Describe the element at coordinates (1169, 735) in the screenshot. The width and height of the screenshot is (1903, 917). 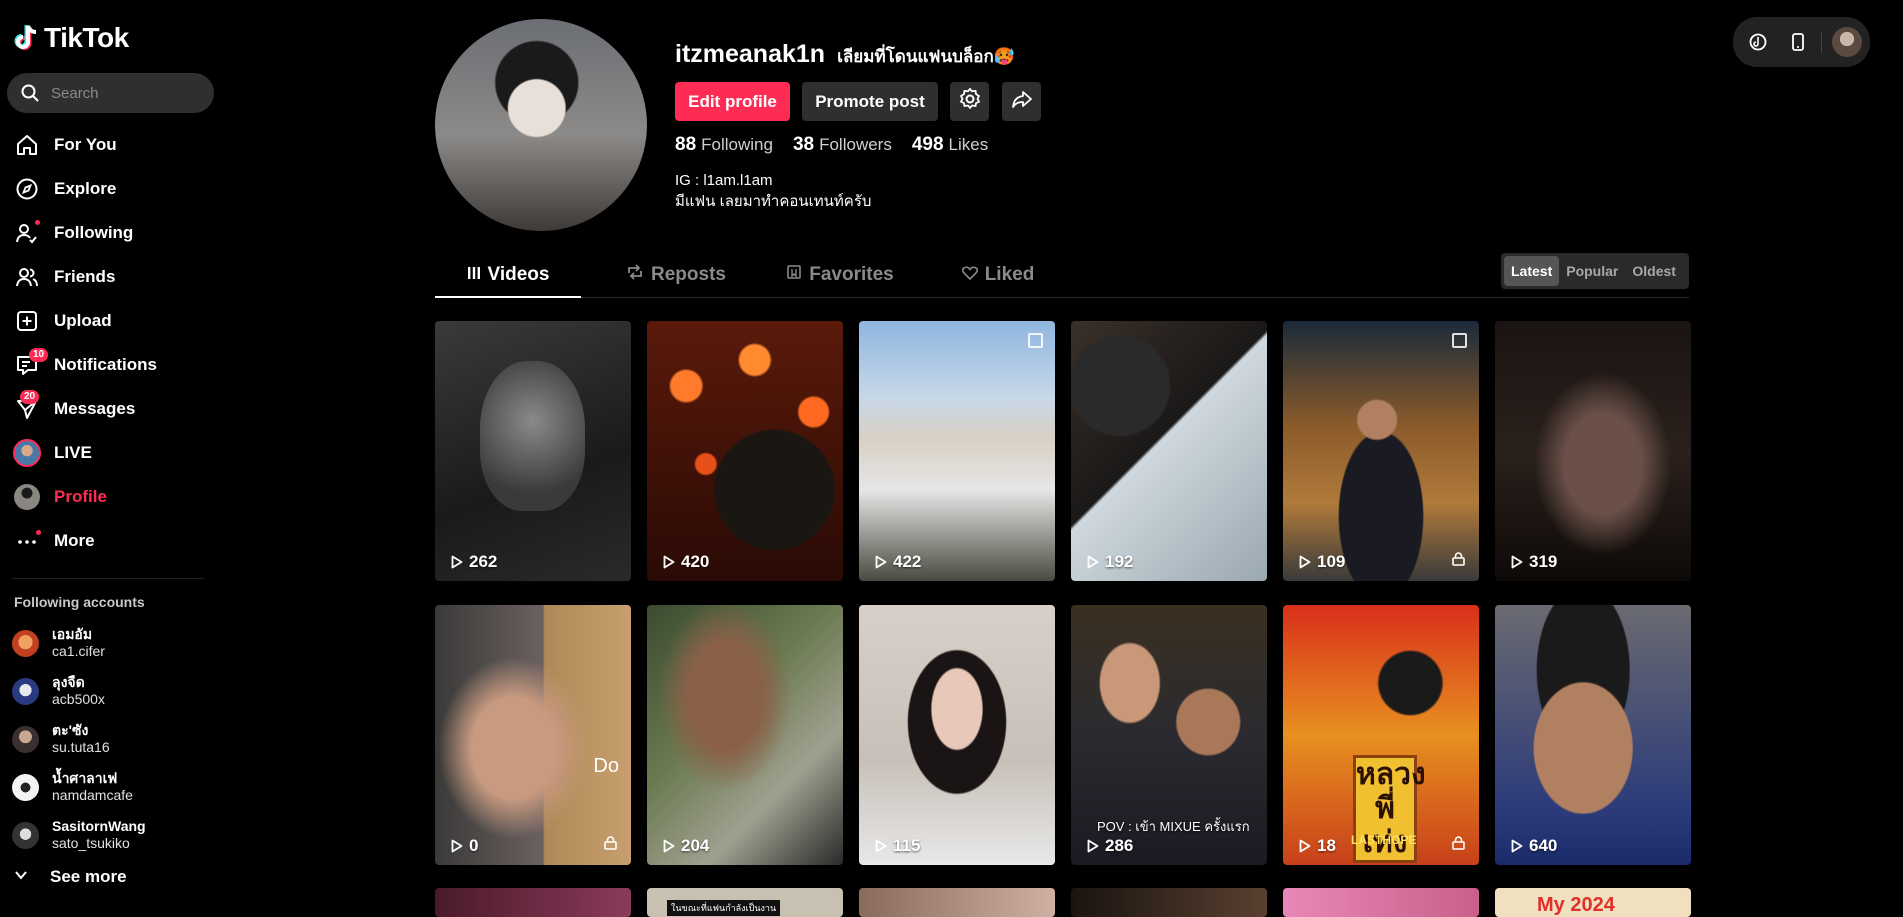
I see `video-card: POV : เข้า MIXUE ครั้งแรก 286` at that location.